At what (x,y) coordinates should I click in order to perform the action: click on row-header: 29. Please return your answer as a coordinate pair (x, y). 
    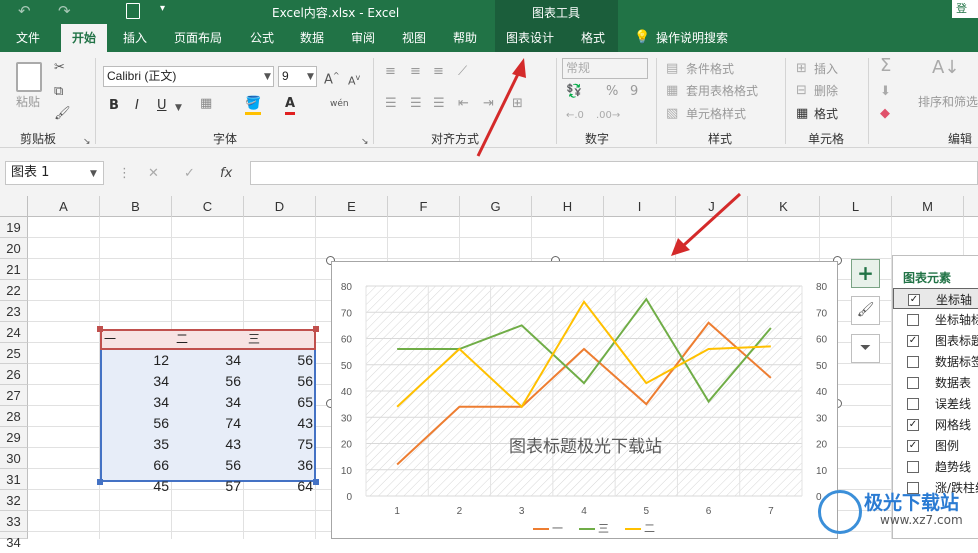
    Looking at the image, I should click on (14, 437).